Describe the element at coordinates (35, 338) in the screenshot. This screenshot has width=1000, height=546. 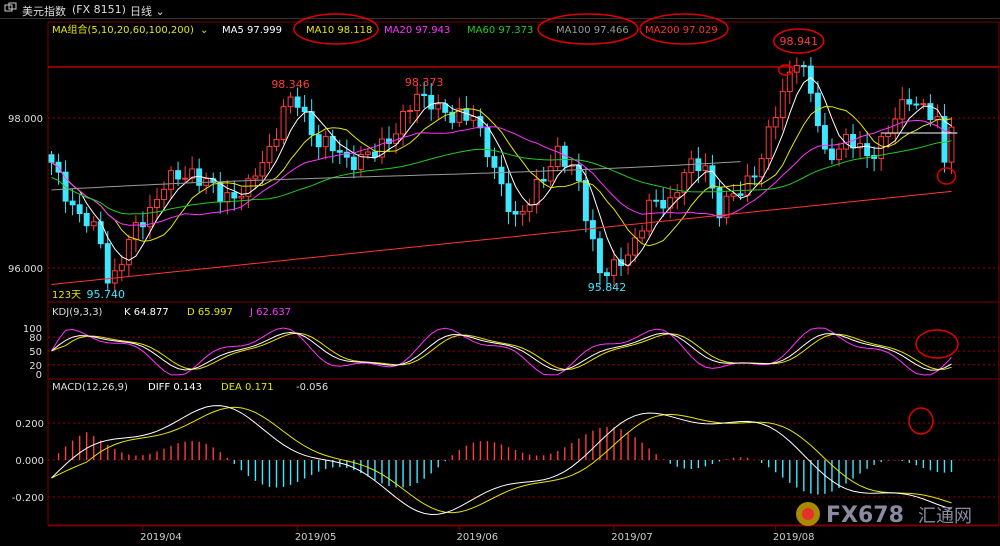
I see `kdj-tick-label: 80` at that location.